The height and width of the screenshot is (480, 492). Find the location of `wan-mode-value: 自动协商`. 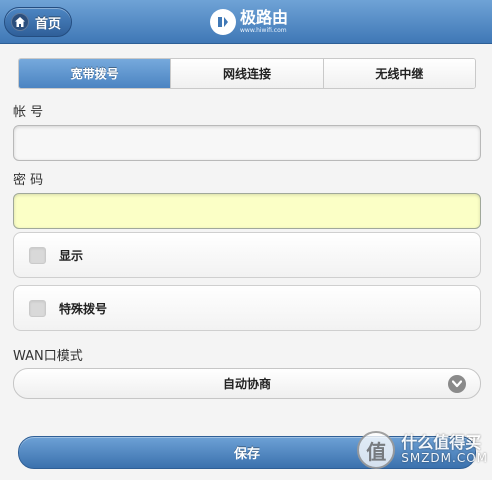

wan-mode-value: 自动协商 is located at coordinates (246, 384).